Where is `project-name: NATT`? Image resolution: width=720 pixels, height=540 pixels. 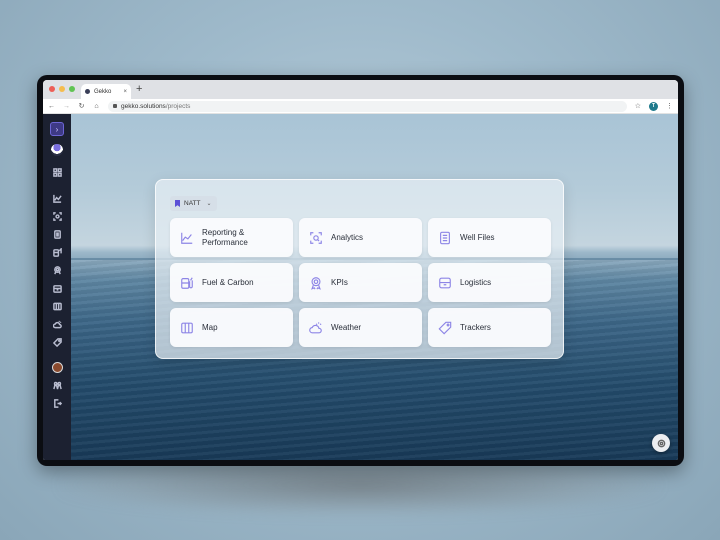
project-name: NATT is located at coordinates (192, 203).